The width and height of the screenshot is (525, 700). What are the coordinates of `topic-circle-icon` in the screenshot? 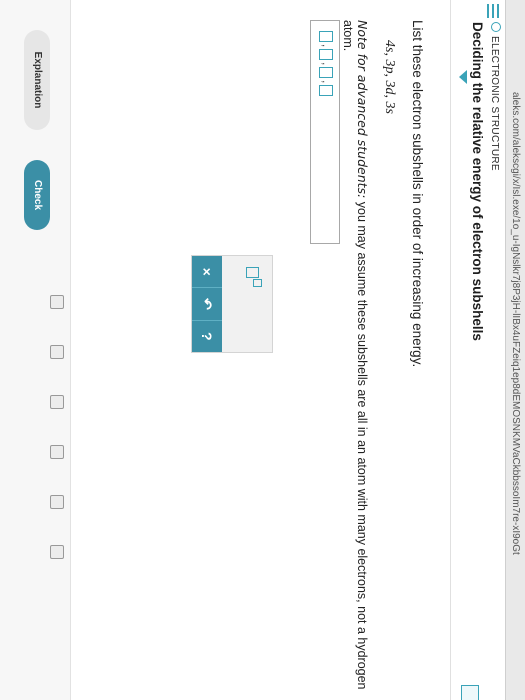 It's located at (496, 27).